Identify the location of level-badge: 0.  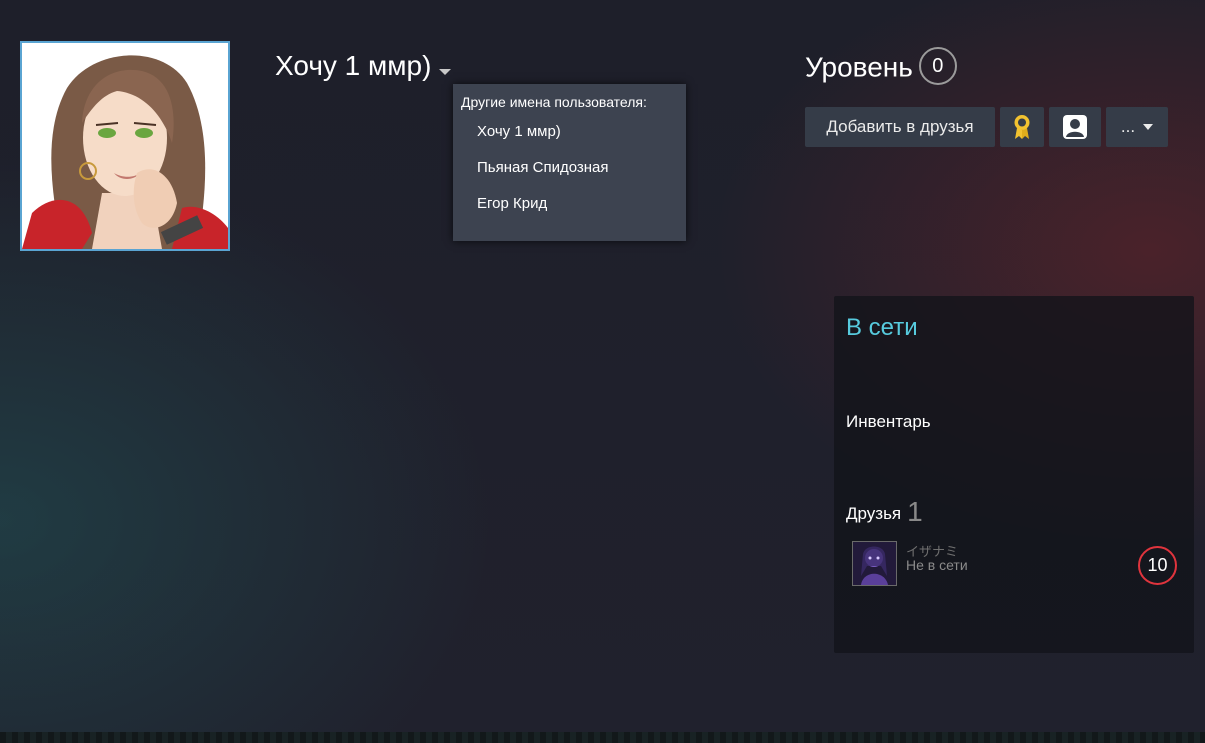
(937, 66).